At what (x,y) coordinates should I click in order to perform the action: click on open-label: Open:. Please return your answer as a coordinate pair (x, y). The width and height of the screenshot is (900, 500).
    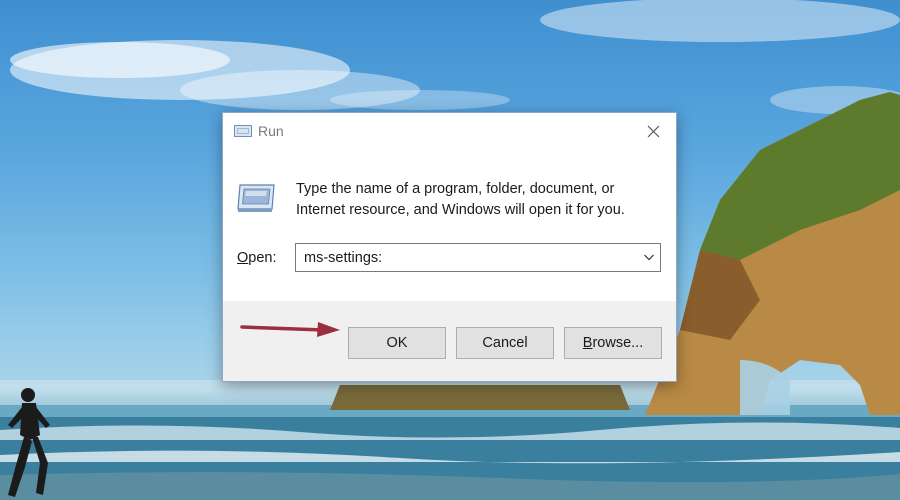
    Looking at the image, I should click on (257, 258).